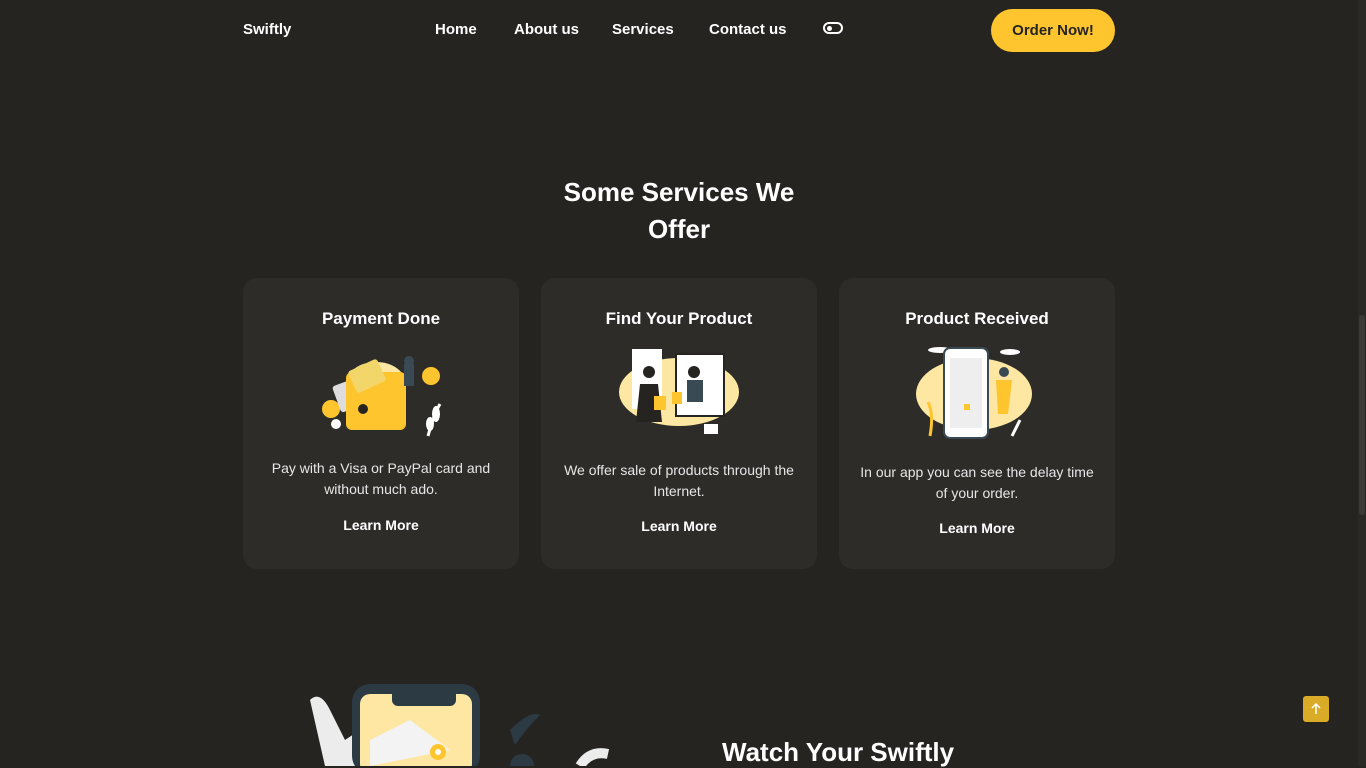 The width and height of the screenshot is (1366, 768). Describe the element at coordinates (456, 29) in the screenshot. I see `nav-home: Home` at that location.